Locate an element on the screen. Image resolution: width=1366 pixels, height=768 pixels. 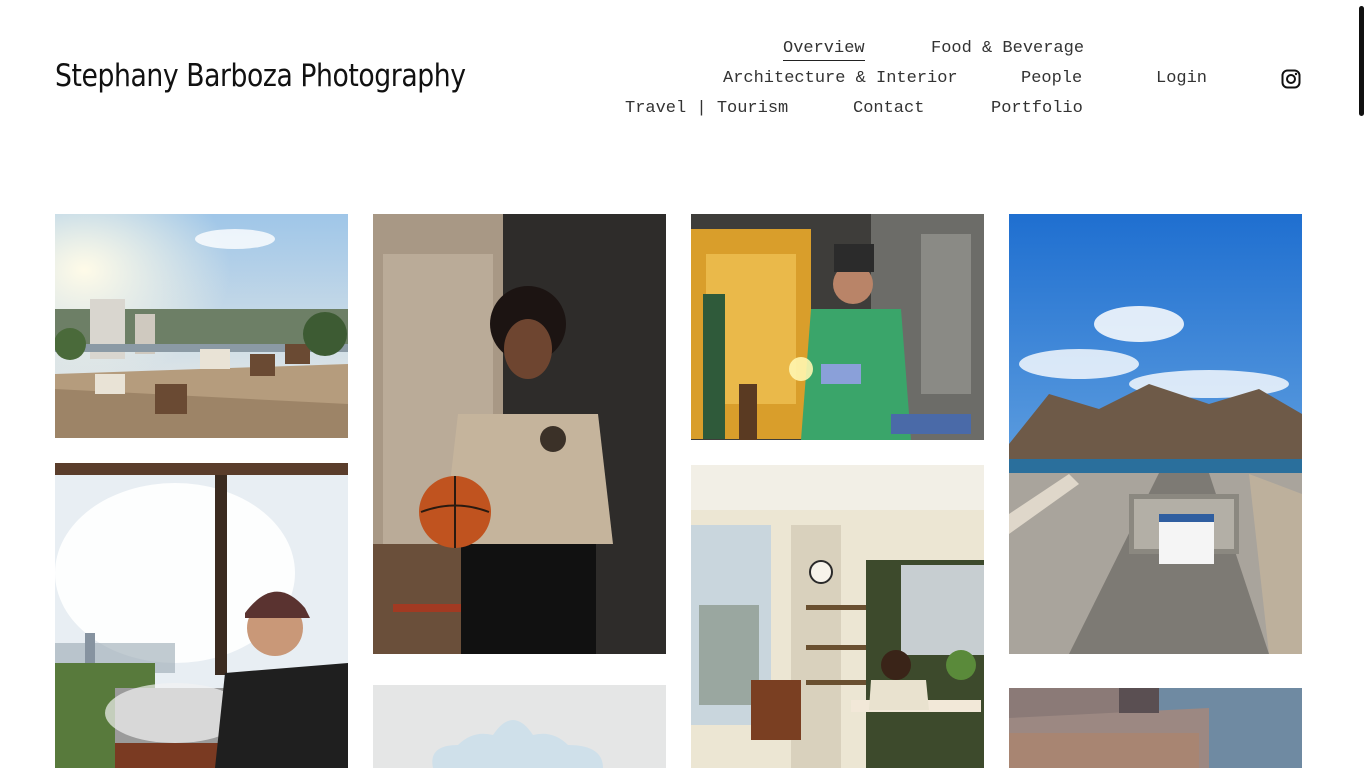
page-scrollbar is located at coordinates (1362, 384).